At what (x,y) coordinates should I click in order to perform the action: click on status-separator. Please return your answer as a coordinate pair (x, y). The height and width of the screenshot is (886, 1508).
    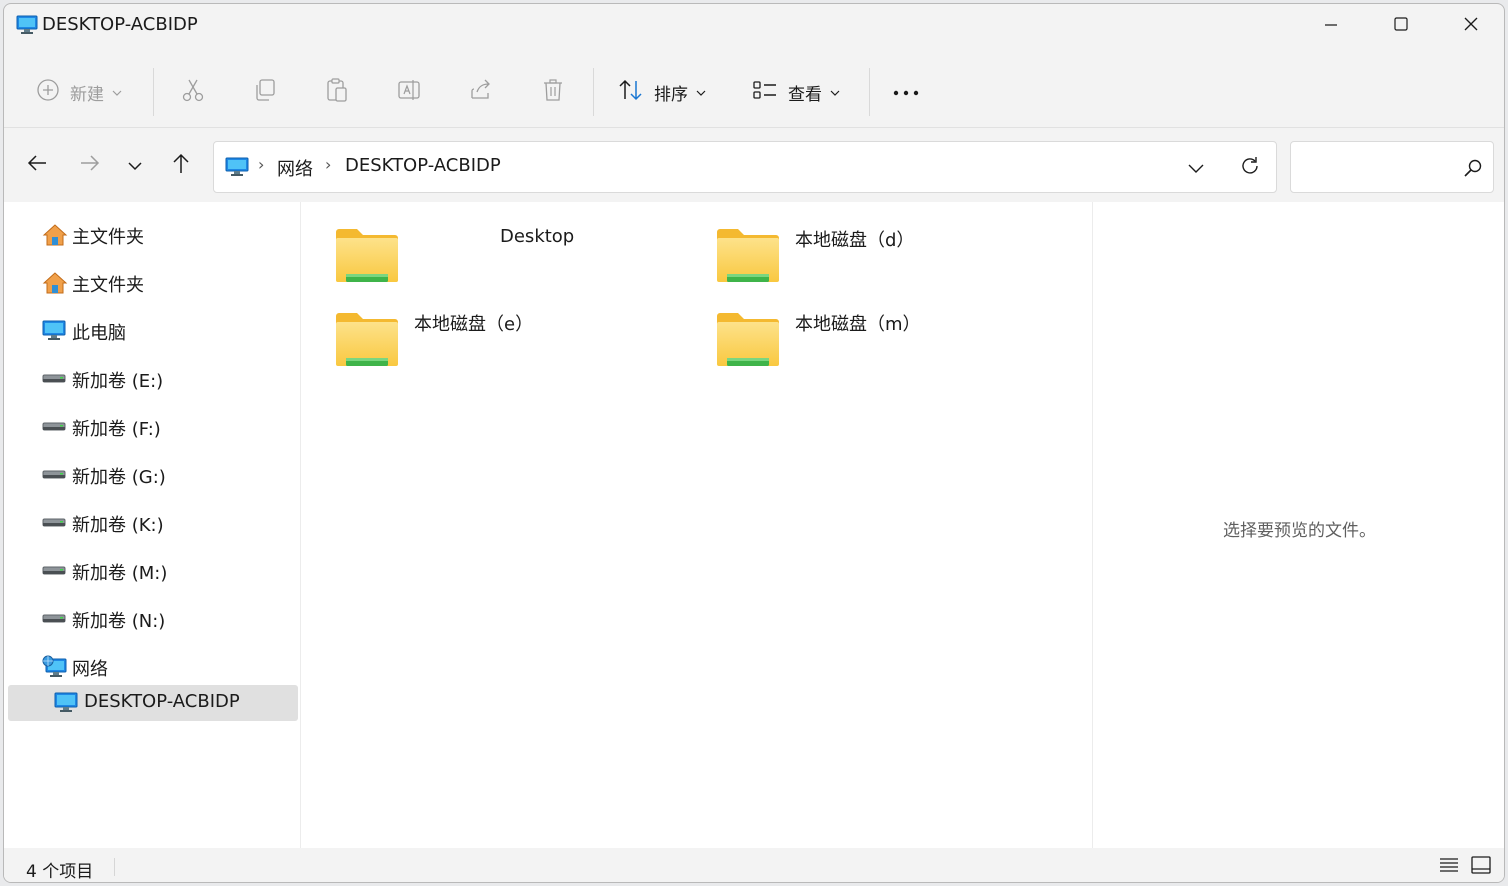
    Looking at the image, I should click on (114, 867).